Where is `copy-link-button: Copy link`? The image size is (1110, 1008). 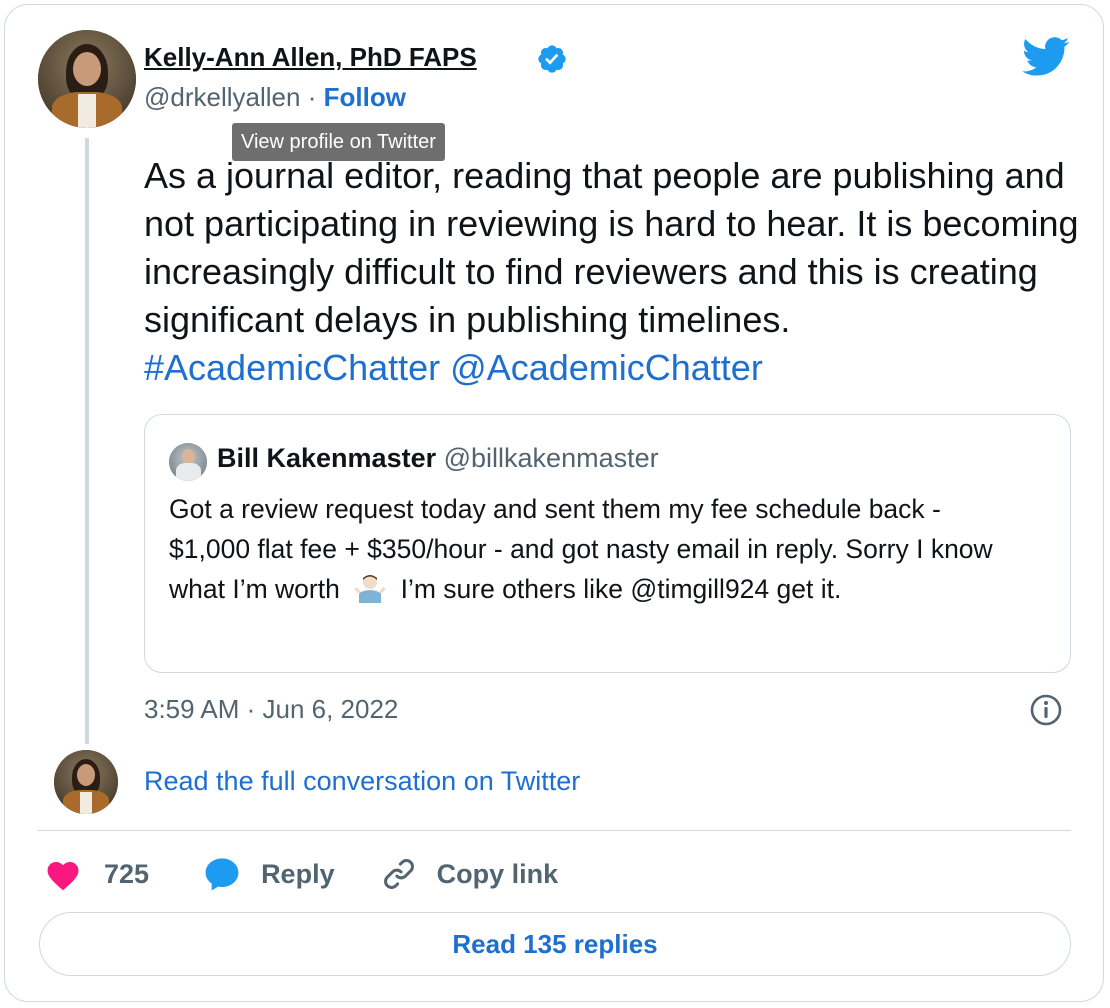 copy-link-button: Copy link is located at coordinates (470, 874).